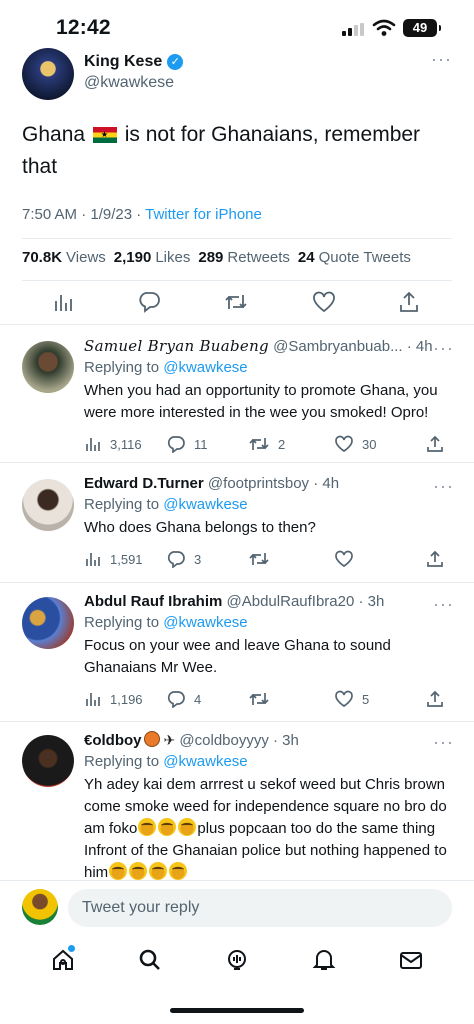 This screenshot has height=1024, width=474. Describe the element at coordinates (237, 1010) in the screenshot. I see `home-indicator` at that location.